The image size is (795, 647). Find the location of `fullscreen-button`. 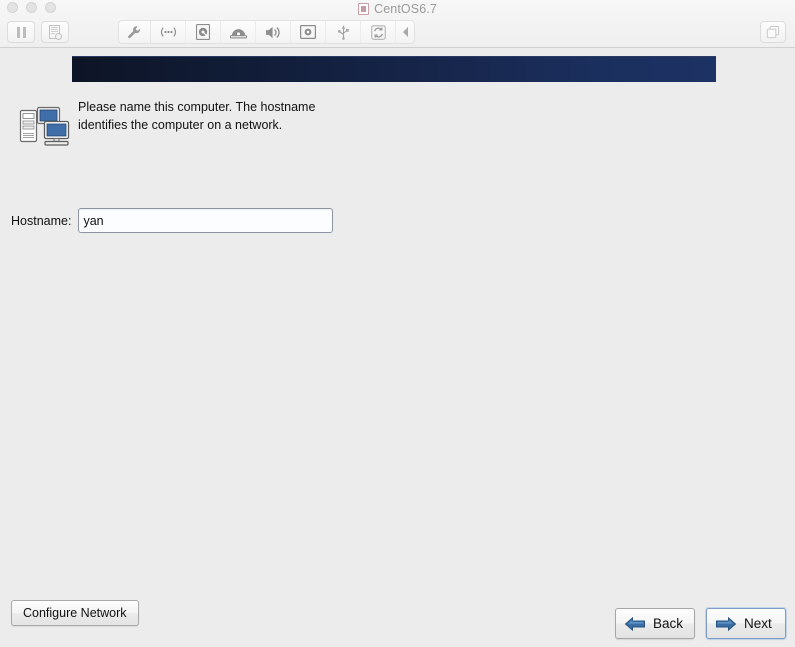

fullscreen-button is located at coordinates (773, 32).